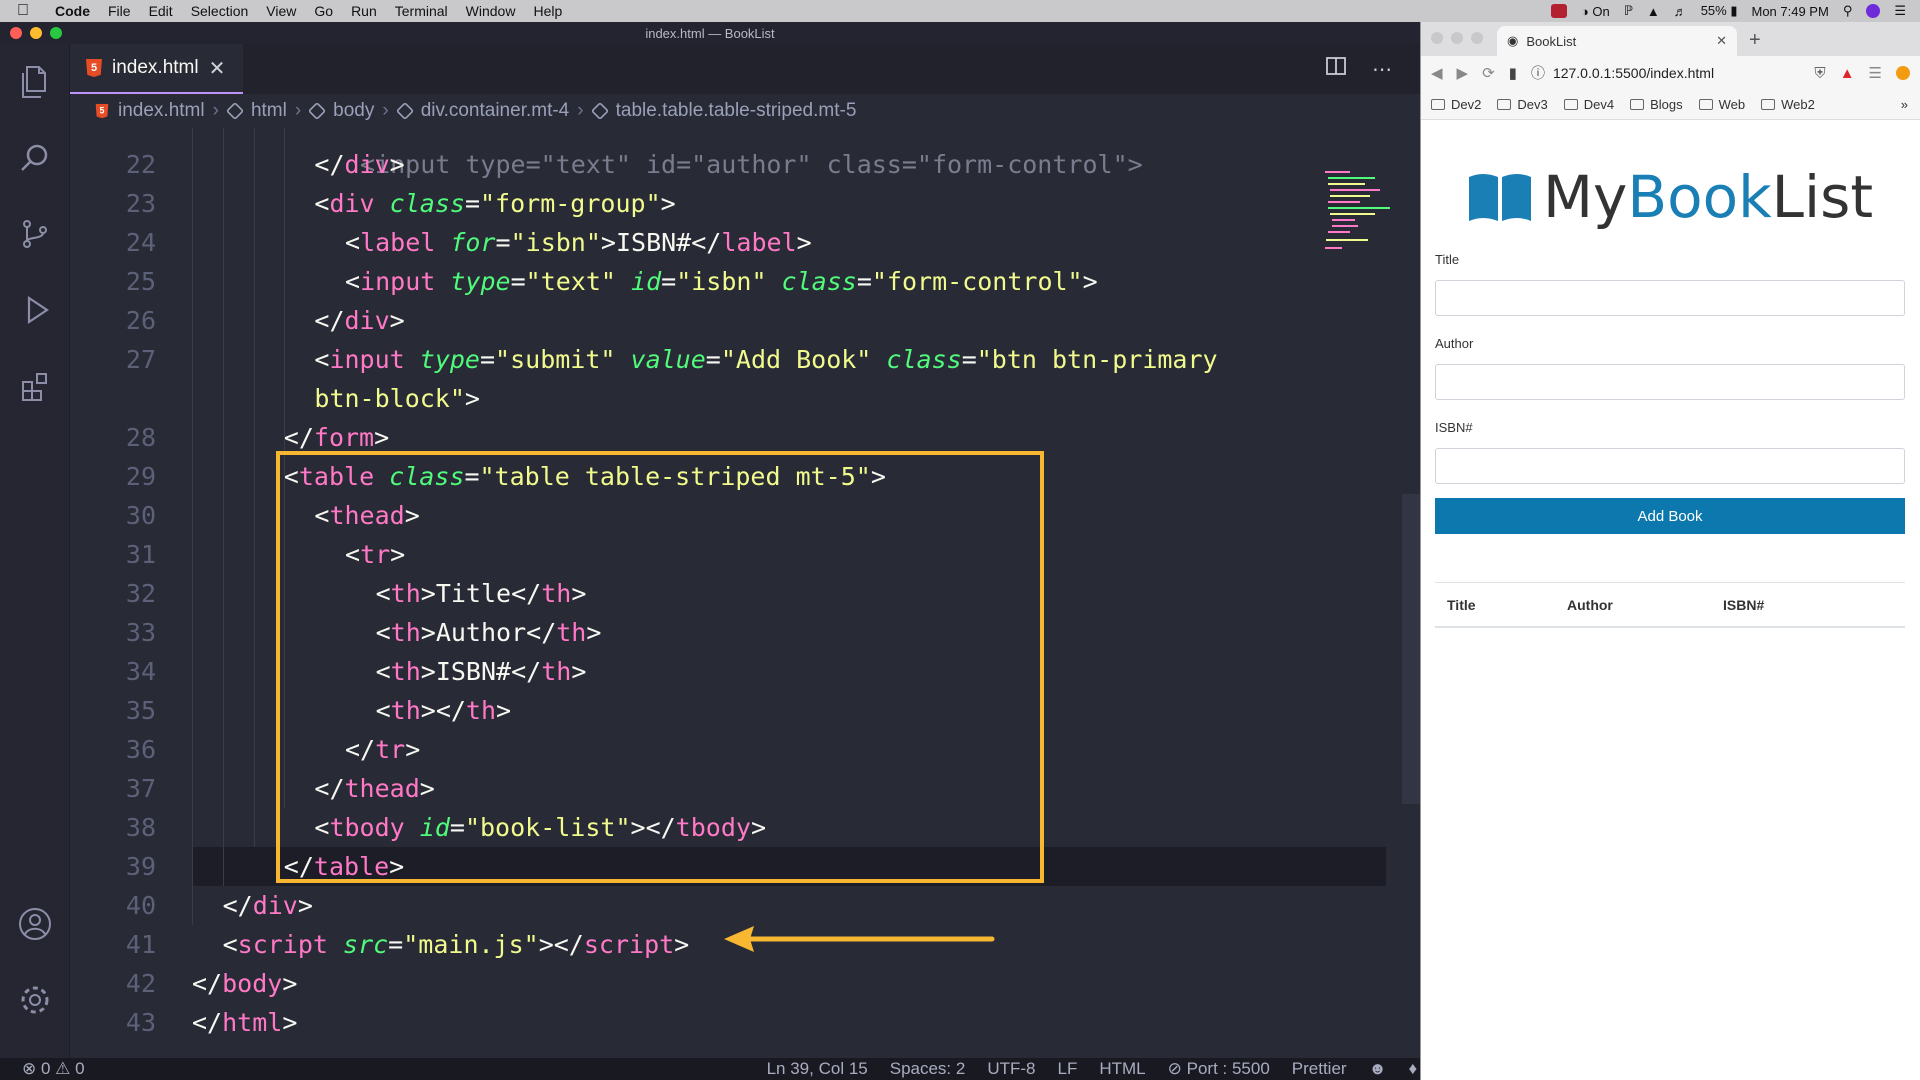 Image resolution: width=1920 pixels, height=1080 pixels. What do you see at coordinates (491, 11) in the screenshot?
I see `menu-window: Window` at bounding box center [491, 11].